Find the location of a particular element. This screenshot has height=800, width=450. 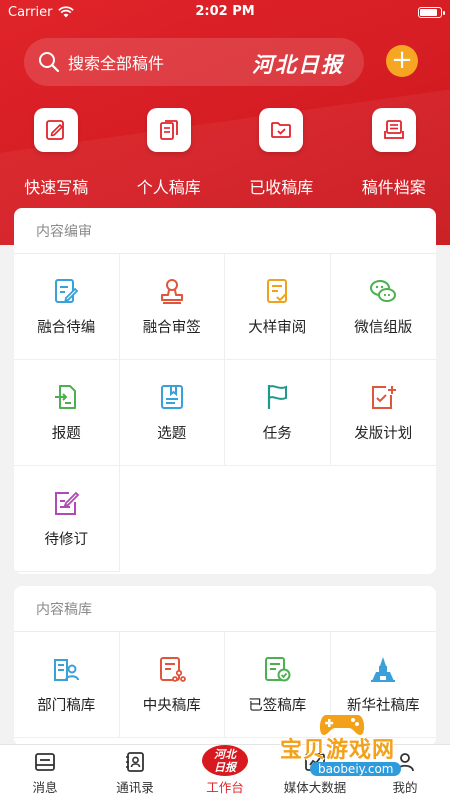

grid-item-release-plan: 发版计划 is located at coordinates (383, 413).